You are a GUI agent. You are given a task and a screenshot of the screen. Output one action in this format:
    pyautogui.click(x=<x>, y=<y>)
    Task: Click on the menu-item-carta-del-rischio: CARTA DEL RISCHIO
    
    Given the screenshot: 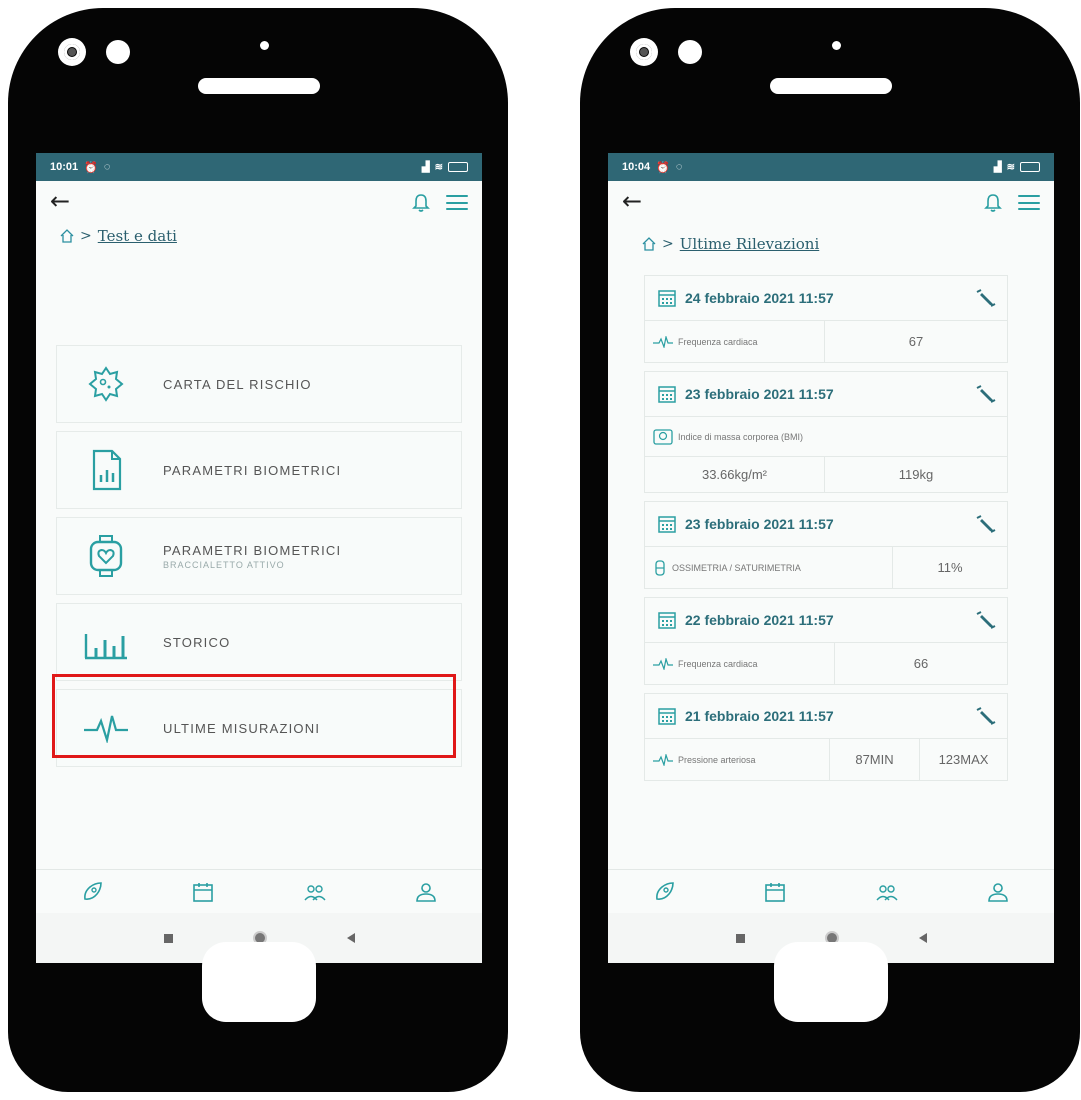 What is the action you would take?
    pyautogui.click(x=259, y=384)
    